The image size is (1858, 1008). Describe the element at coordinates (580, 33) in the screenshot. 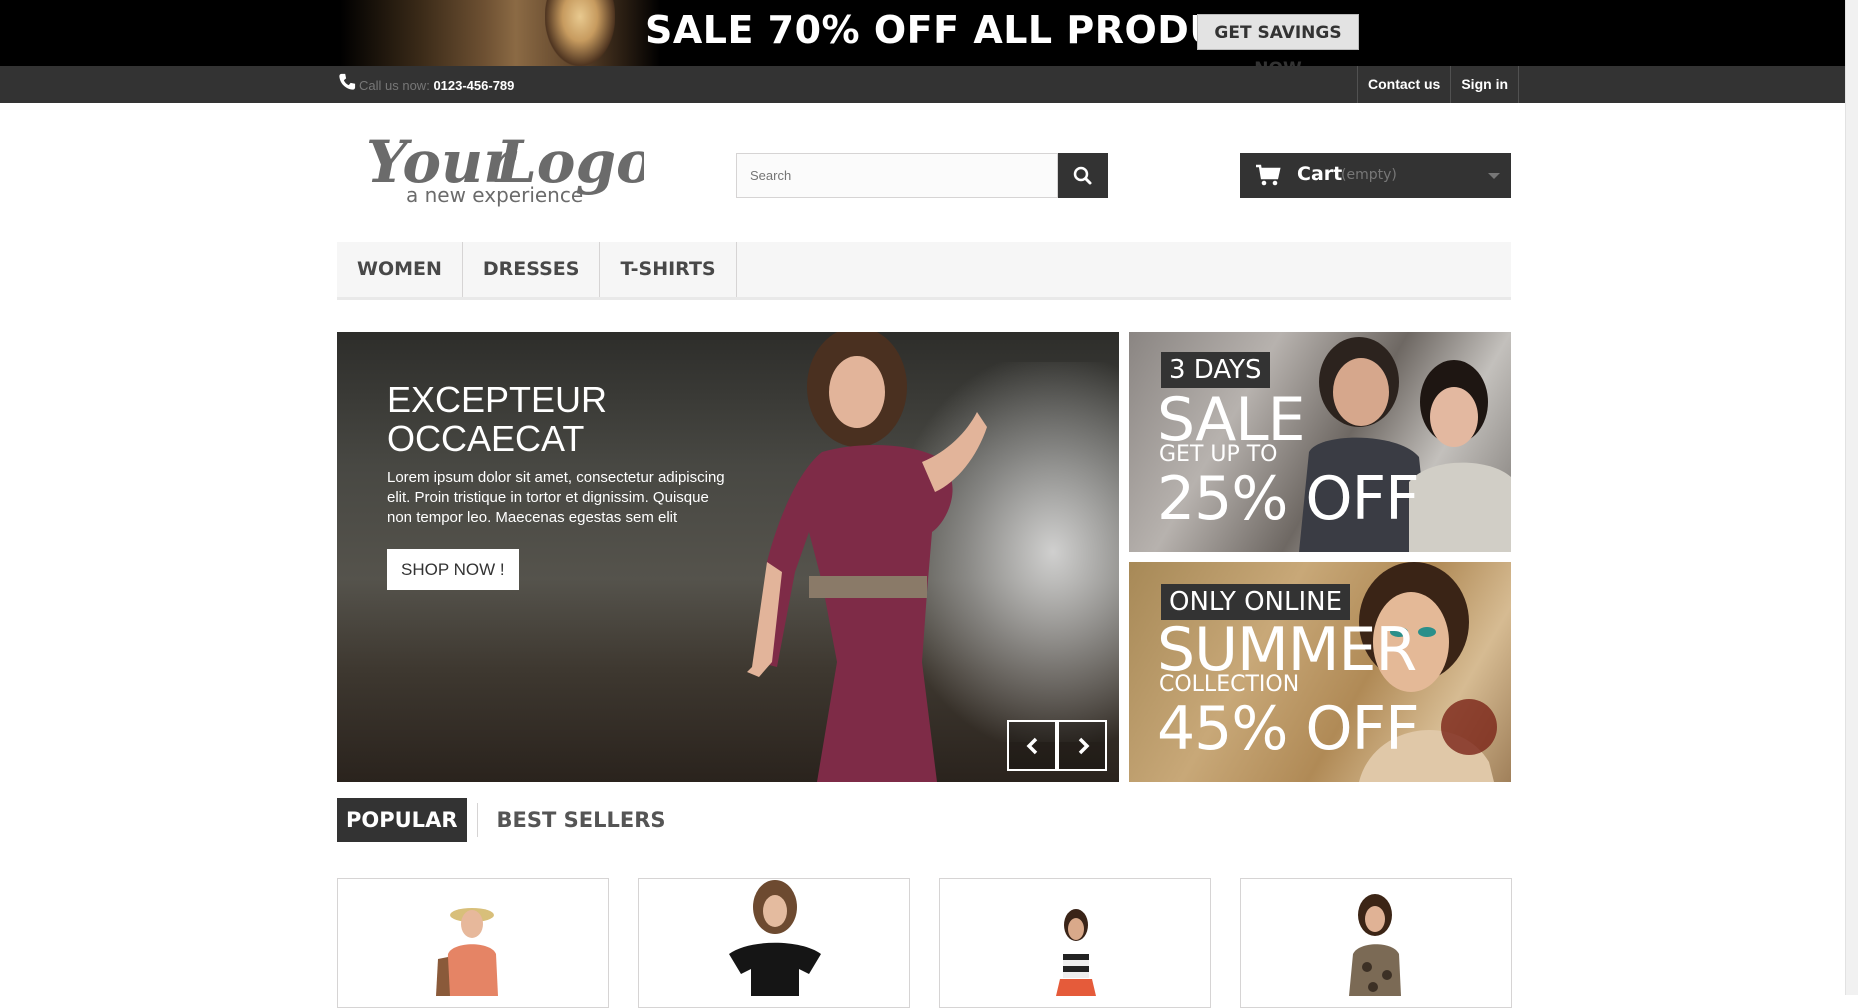

I see `banner-model-image` at that location.